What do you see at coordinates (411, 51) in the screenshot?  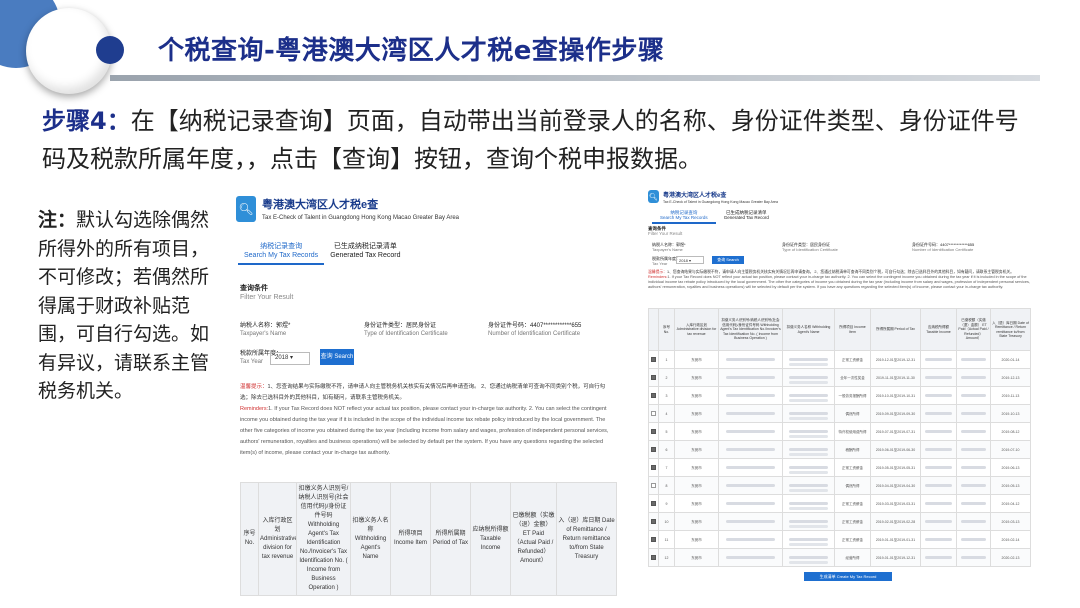 I see `page-title: 个税查询-粤港澳大湾区人才税e查操作步骤` at bounding box center [411, 51].